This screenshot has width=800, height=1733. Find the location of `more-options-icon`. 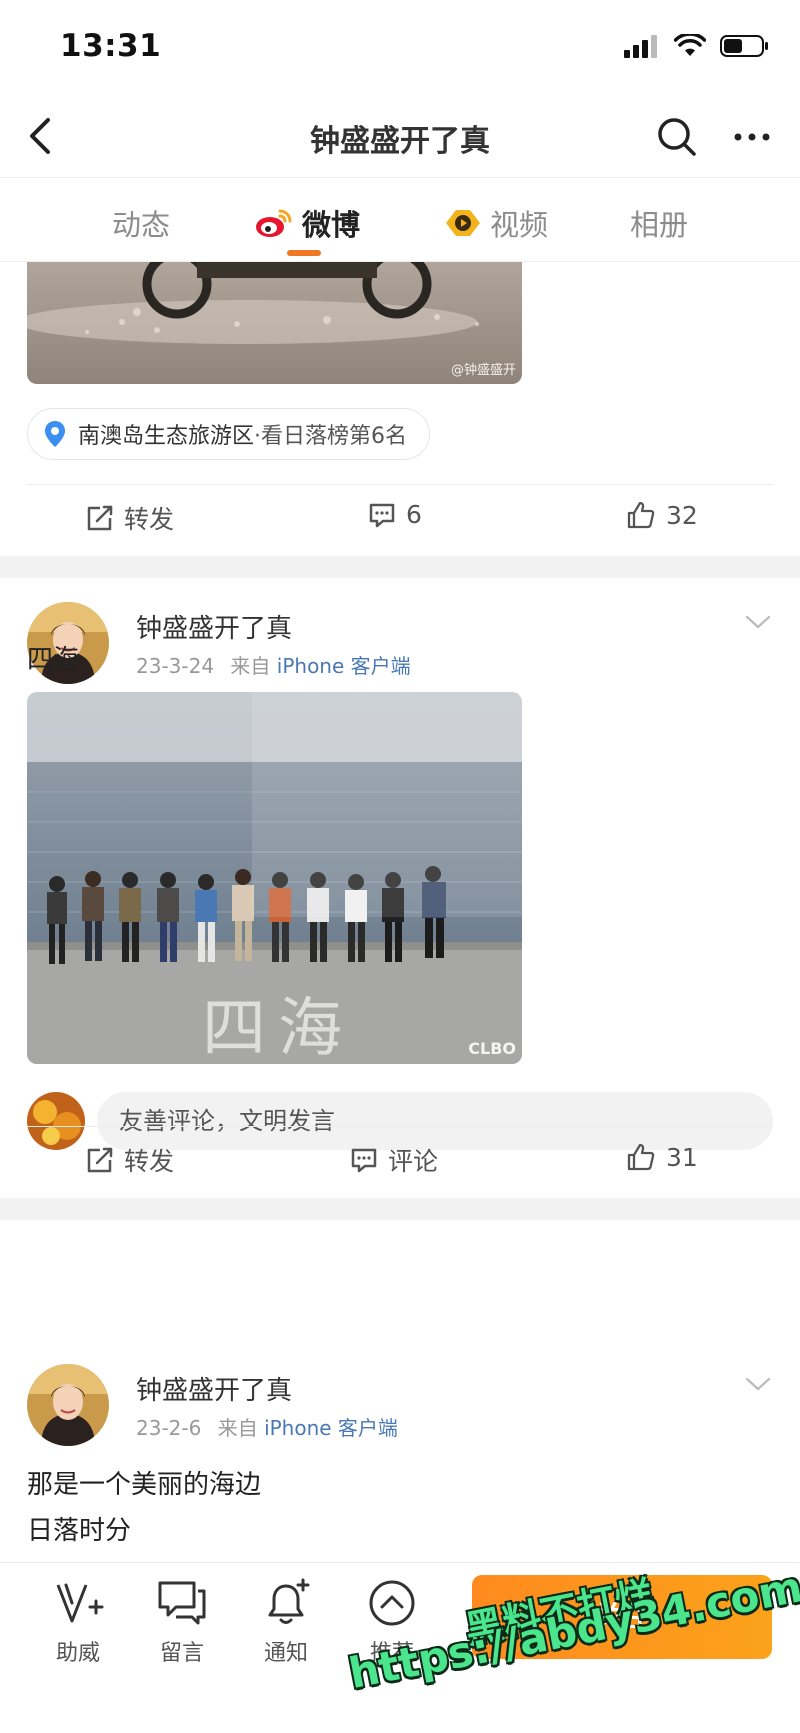

more-options-icon is located at coordinates (752, 137).